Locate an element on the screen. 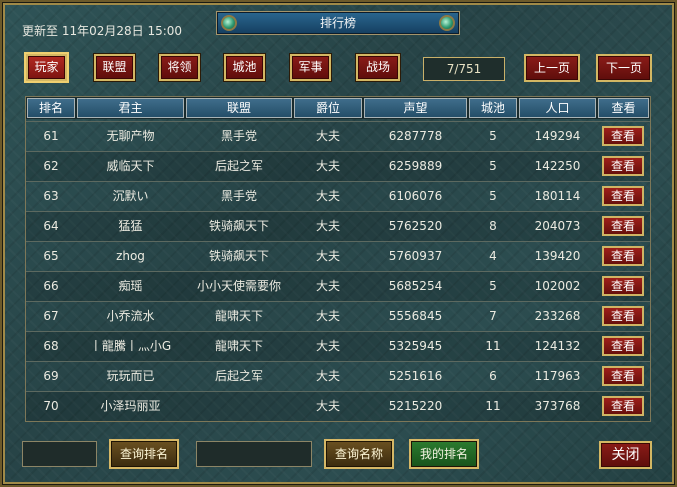 This screenshot has width=677, height=487. table-row: 70 小泽玛丽亚 大夫 5215220 11 373768 查看 is located at coordinates (338, 406).